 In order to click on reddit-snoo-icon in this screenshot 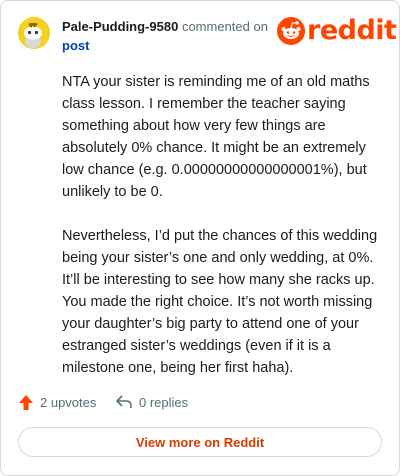, I will do `click(291, 31)`.